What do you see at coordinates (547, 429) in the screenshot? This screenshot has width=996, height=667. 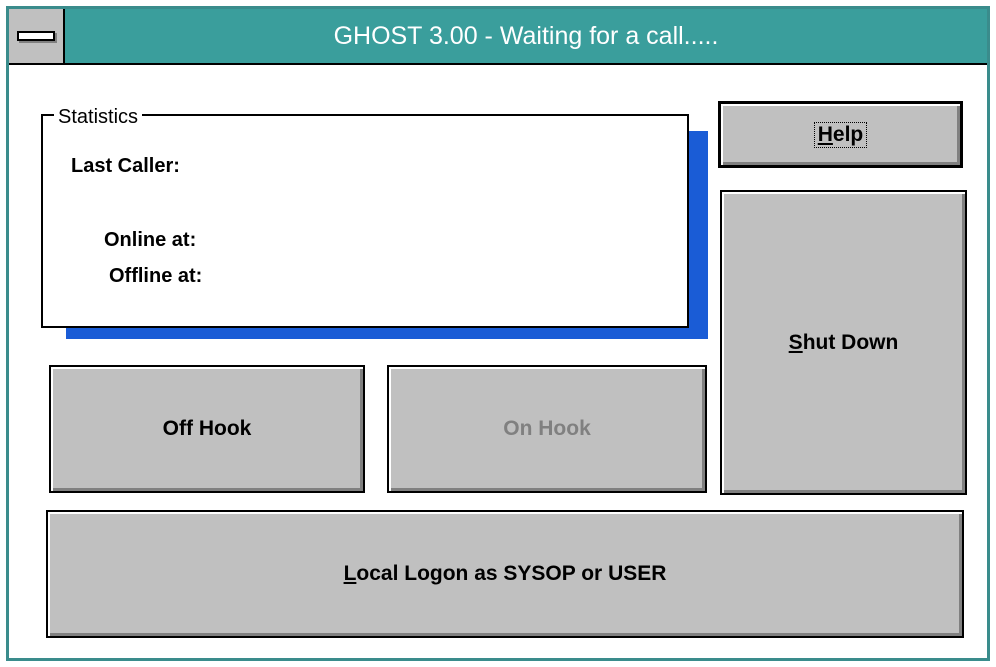 I see `on-hook-button: On Hook` at bounding box center [547, 429].